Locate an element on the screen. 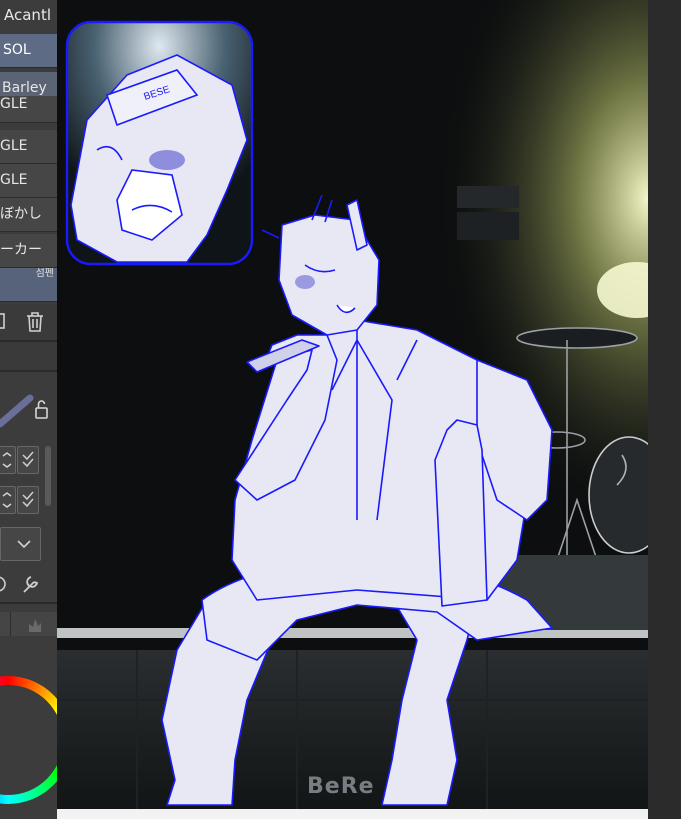  brush-item-gle-1: GLE is located at coordinates (28, 109).